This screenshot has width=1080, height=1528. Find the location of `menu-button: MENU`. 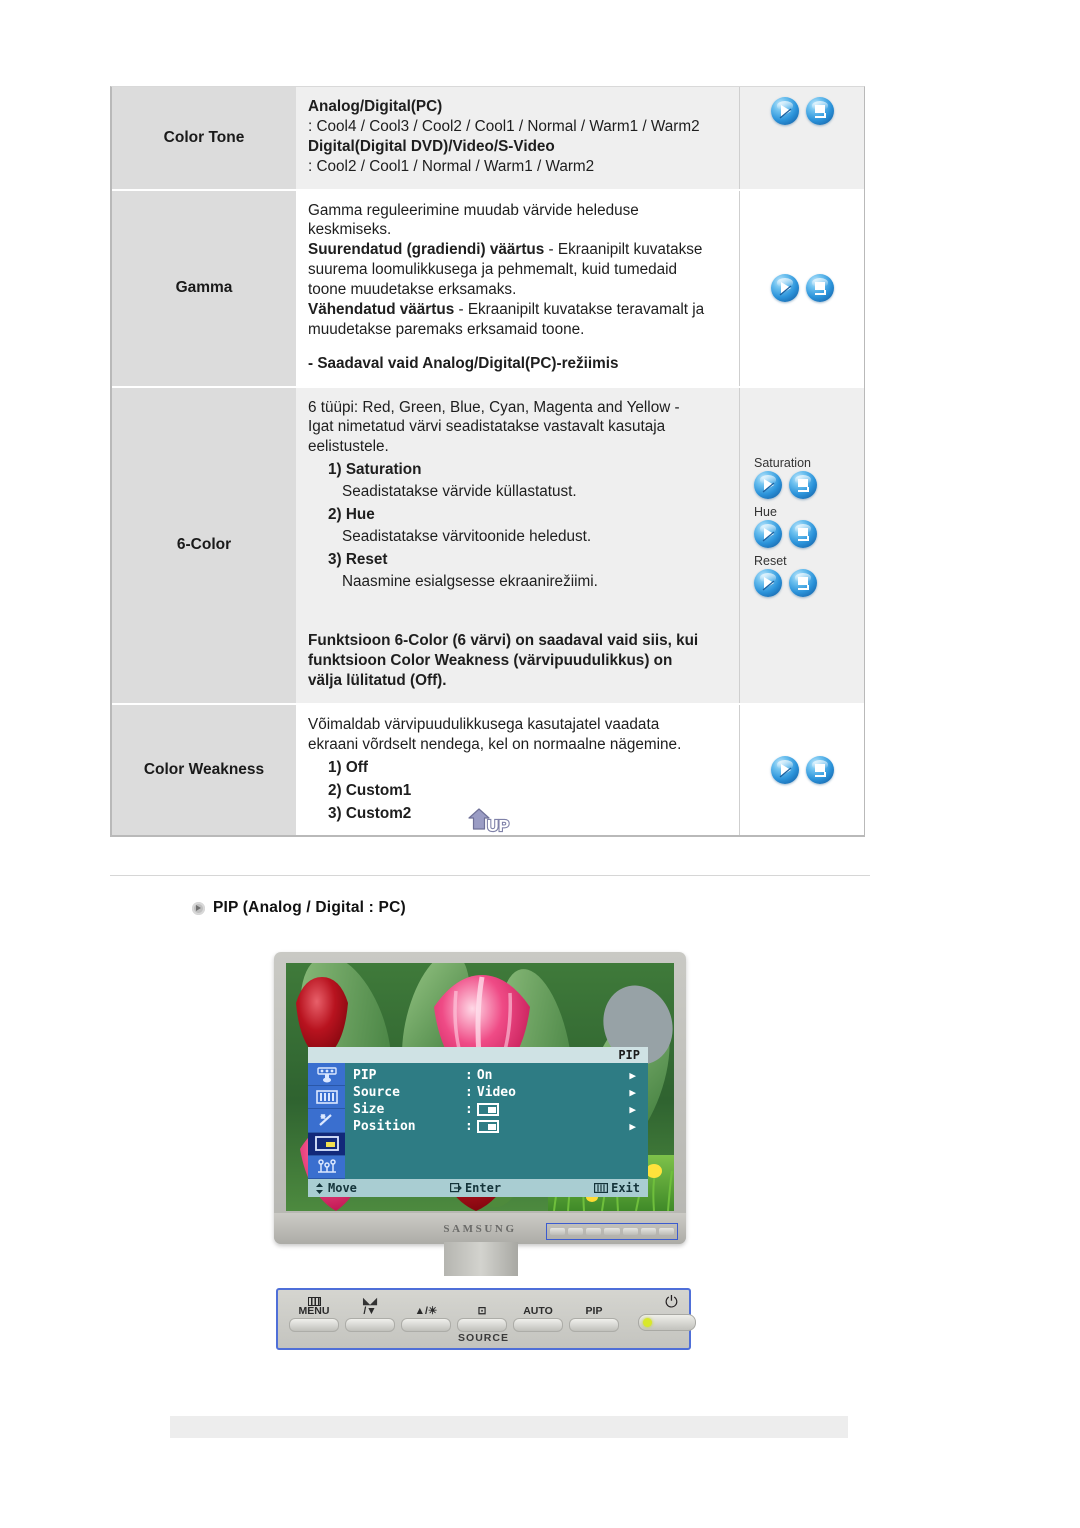

menu-button: MENU is located at coordinates (314, 1313).